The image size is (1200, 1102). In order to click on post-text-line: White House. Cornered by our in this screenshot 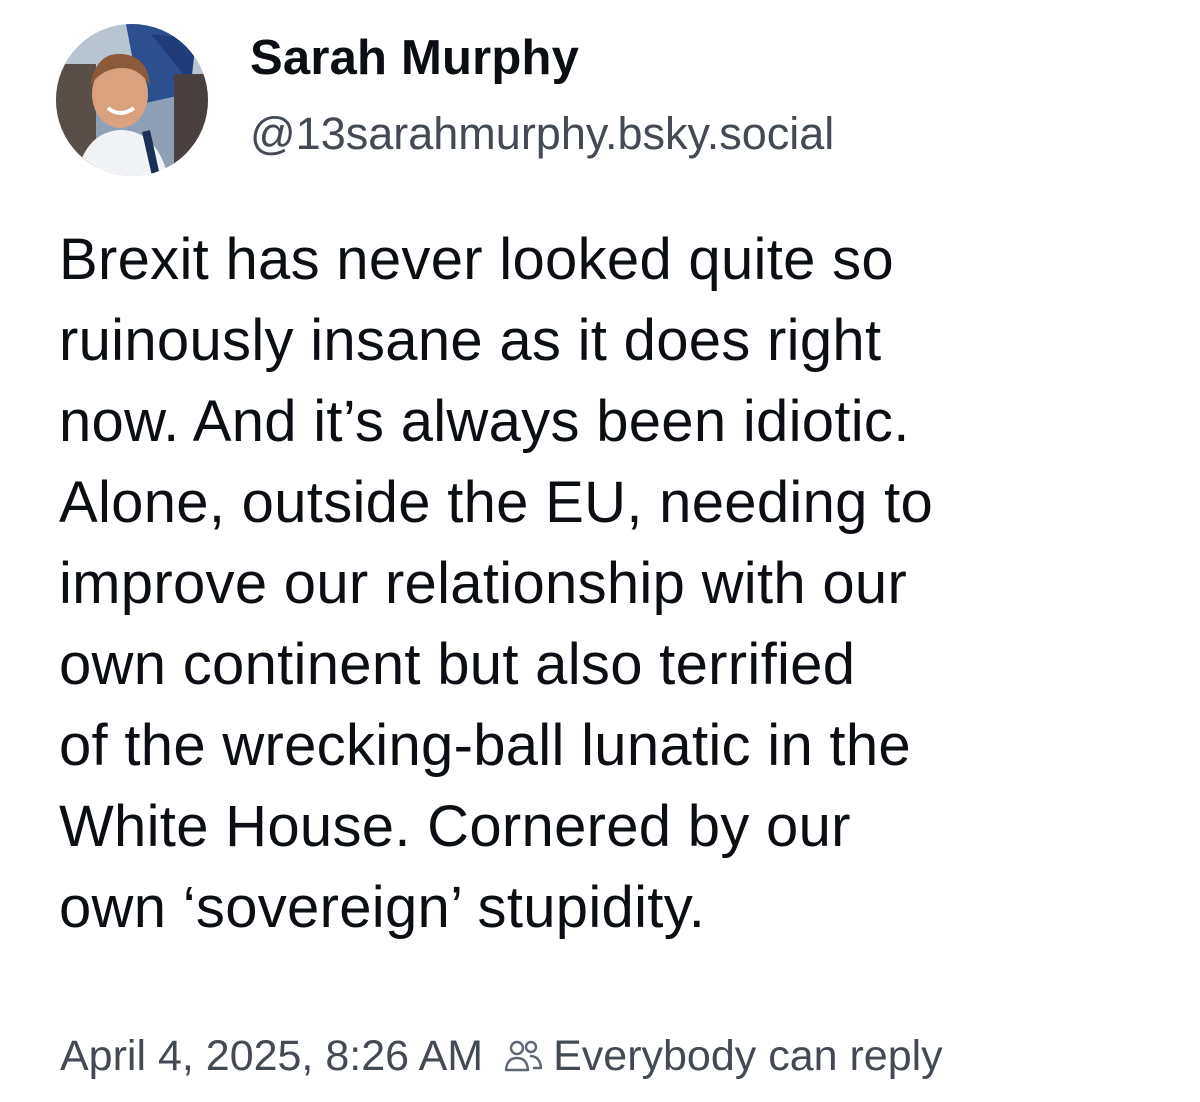, I will do `click(455, 826)`.